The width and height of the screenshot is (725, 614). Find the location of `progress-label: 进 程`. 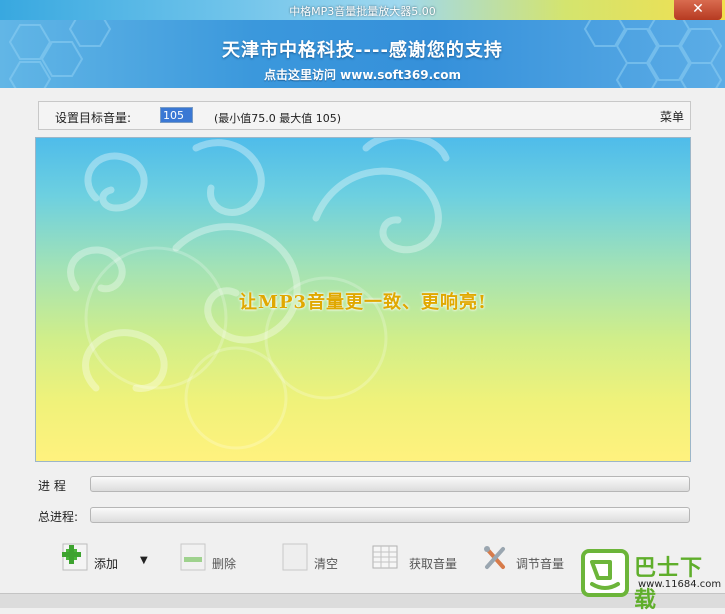

progress-label: 进 程 is located at coordinates (52, 486).